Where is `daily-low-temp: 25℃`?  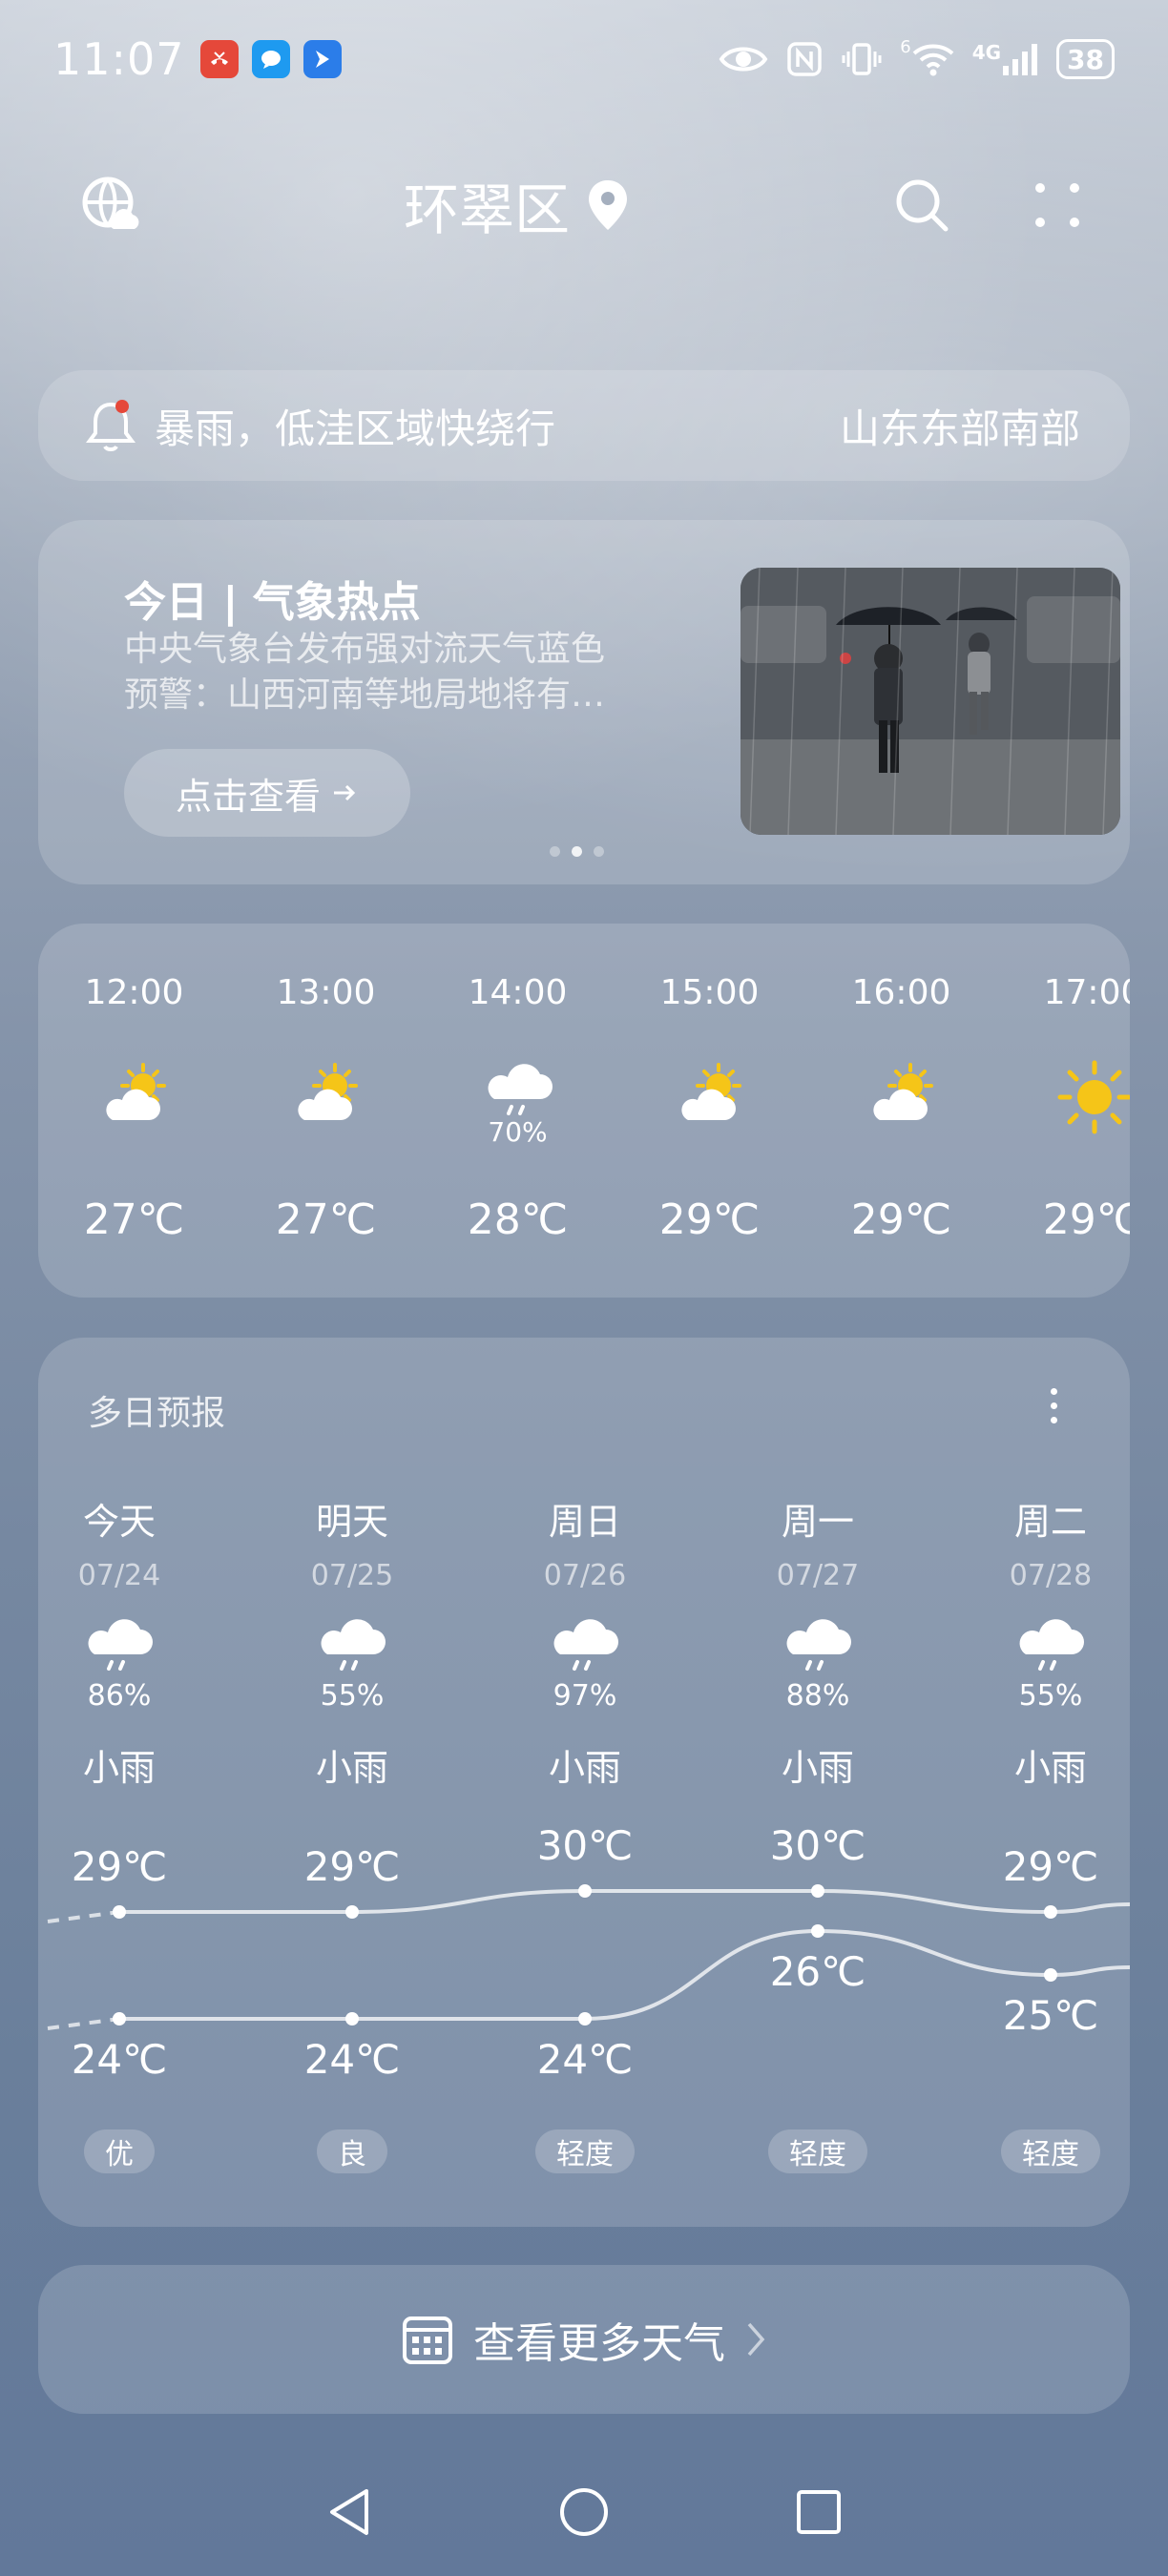 daily-low-temp: 25℃ is located at coordinates (1050, 2015).